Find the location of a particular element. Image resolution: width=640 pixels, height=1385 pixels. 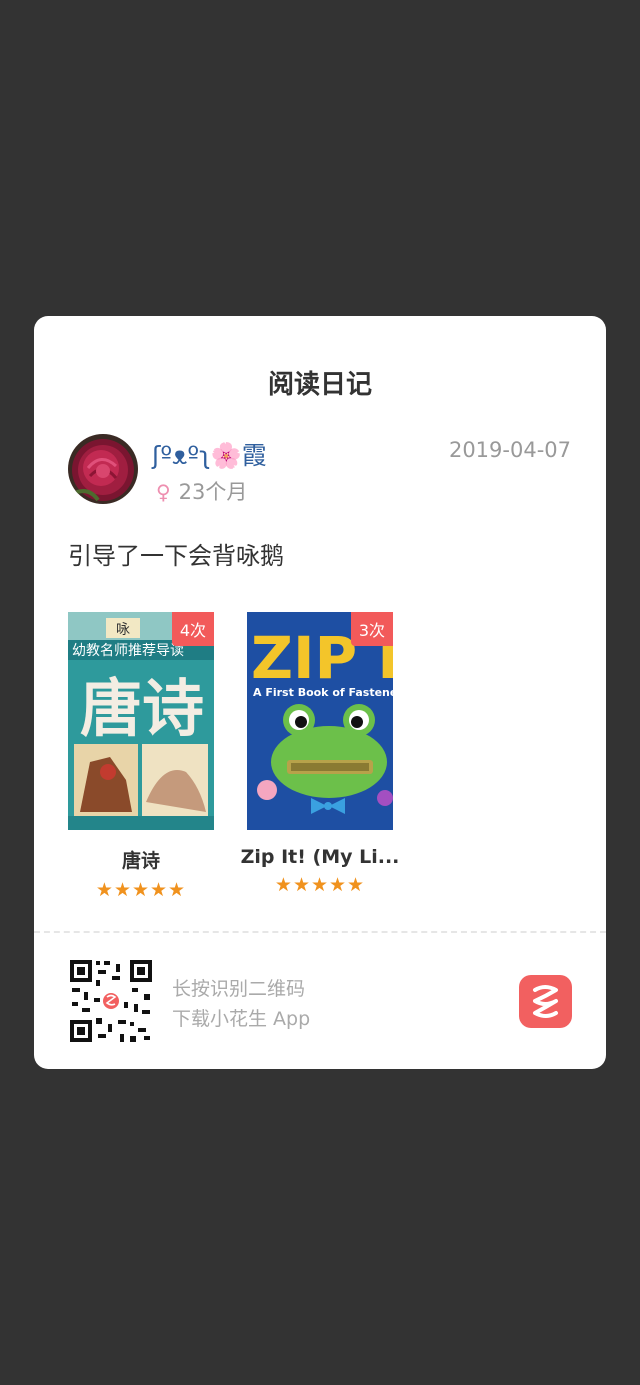

card-title: 阅读日记 is located at coordinates (319, 385).